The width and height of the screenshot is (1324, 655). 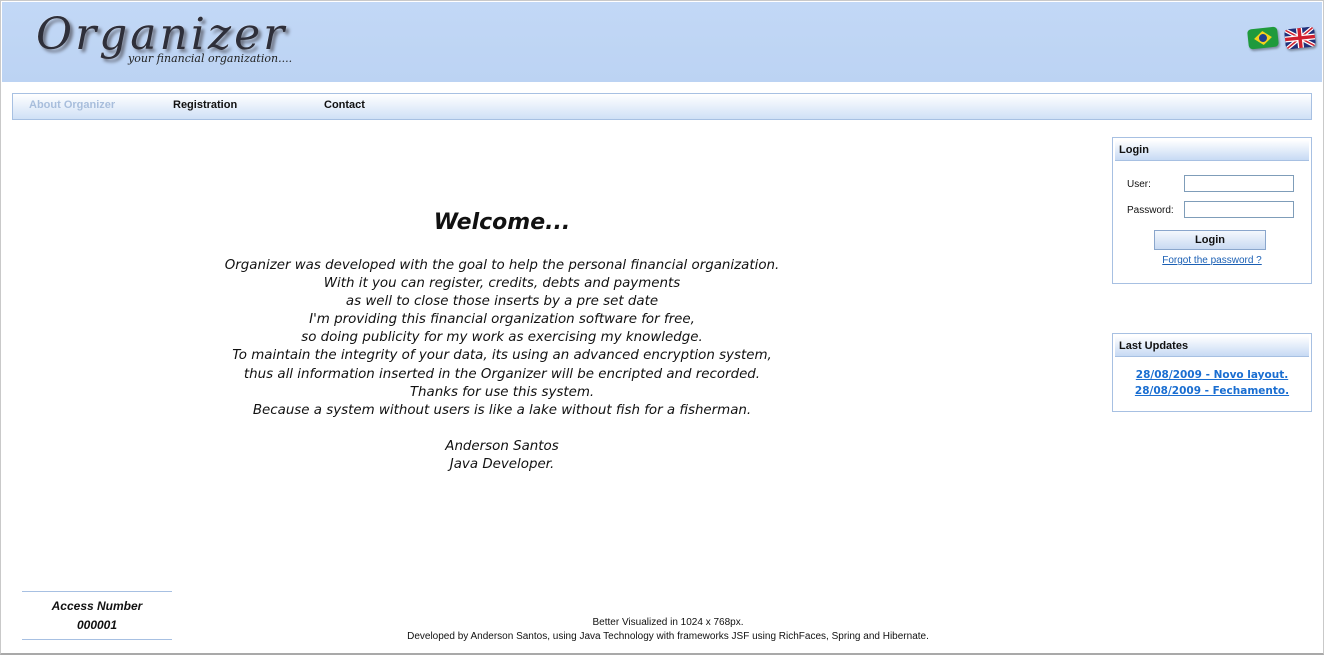 I want to click on welcome-line: Thanks for use this system., so click(x=502, y=392).